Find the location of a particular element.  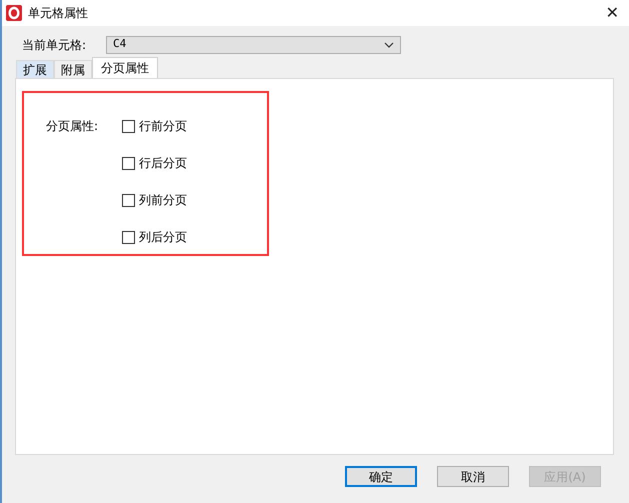

checkbox-label: 列后分页 is located at coordinates (163, 237).